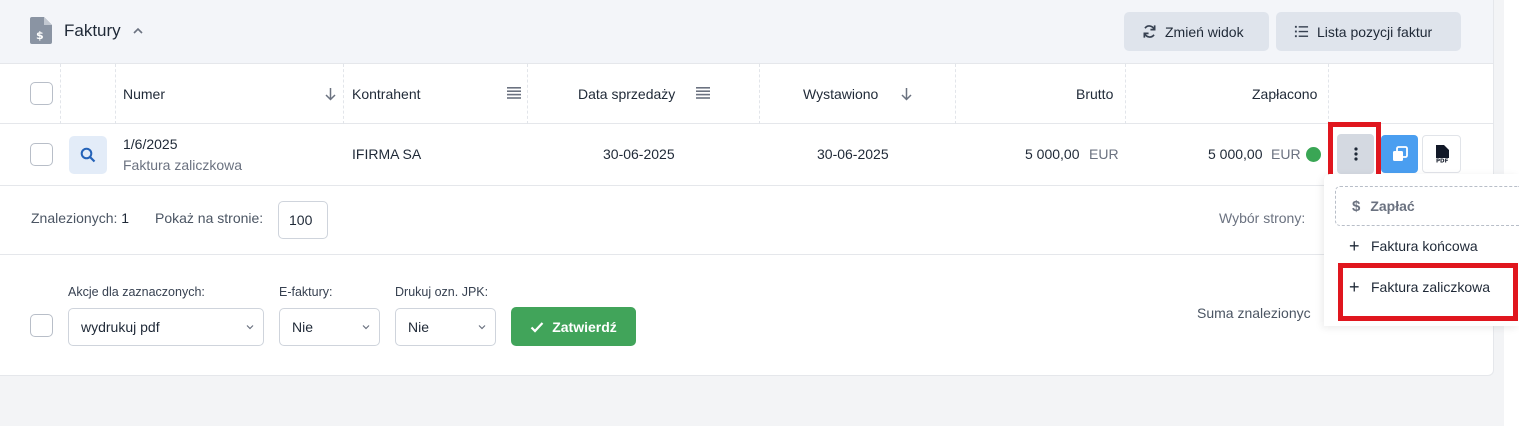  Describe the element at coordinates (387, 154) in the screenshot. I see `contractor-name: IFIRMA SA` at that location.